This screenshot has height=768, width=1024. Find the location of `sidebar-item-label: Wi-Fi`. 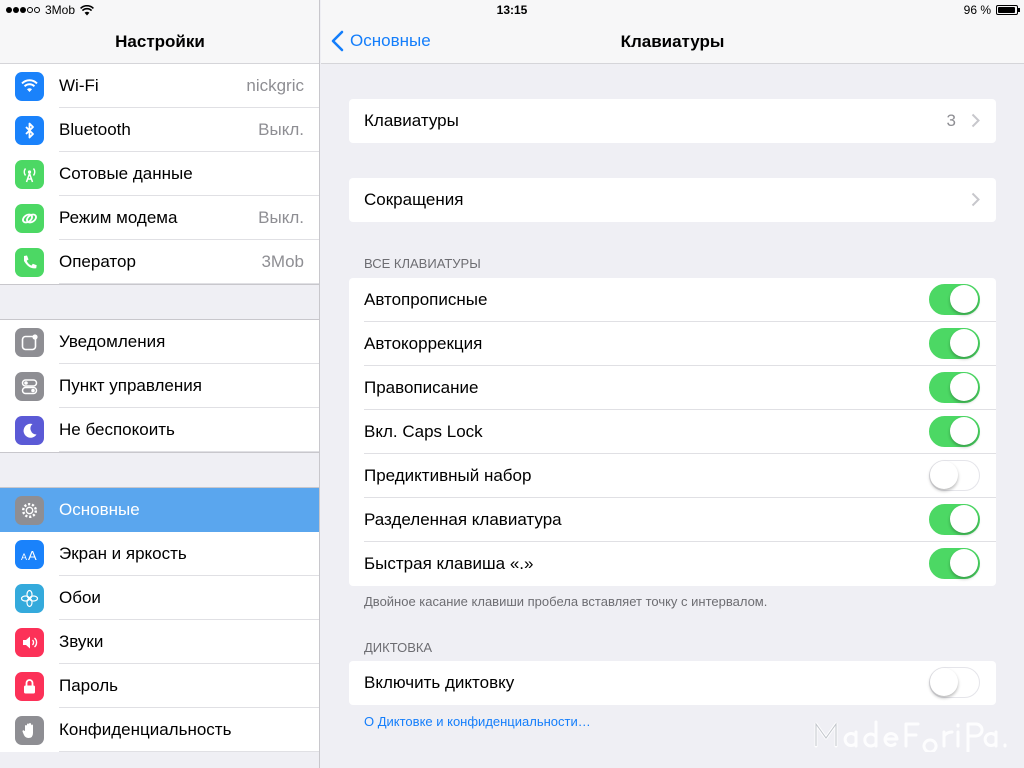

sidebar-item-label: Wi-Fi is located at coordinates (79, 85).